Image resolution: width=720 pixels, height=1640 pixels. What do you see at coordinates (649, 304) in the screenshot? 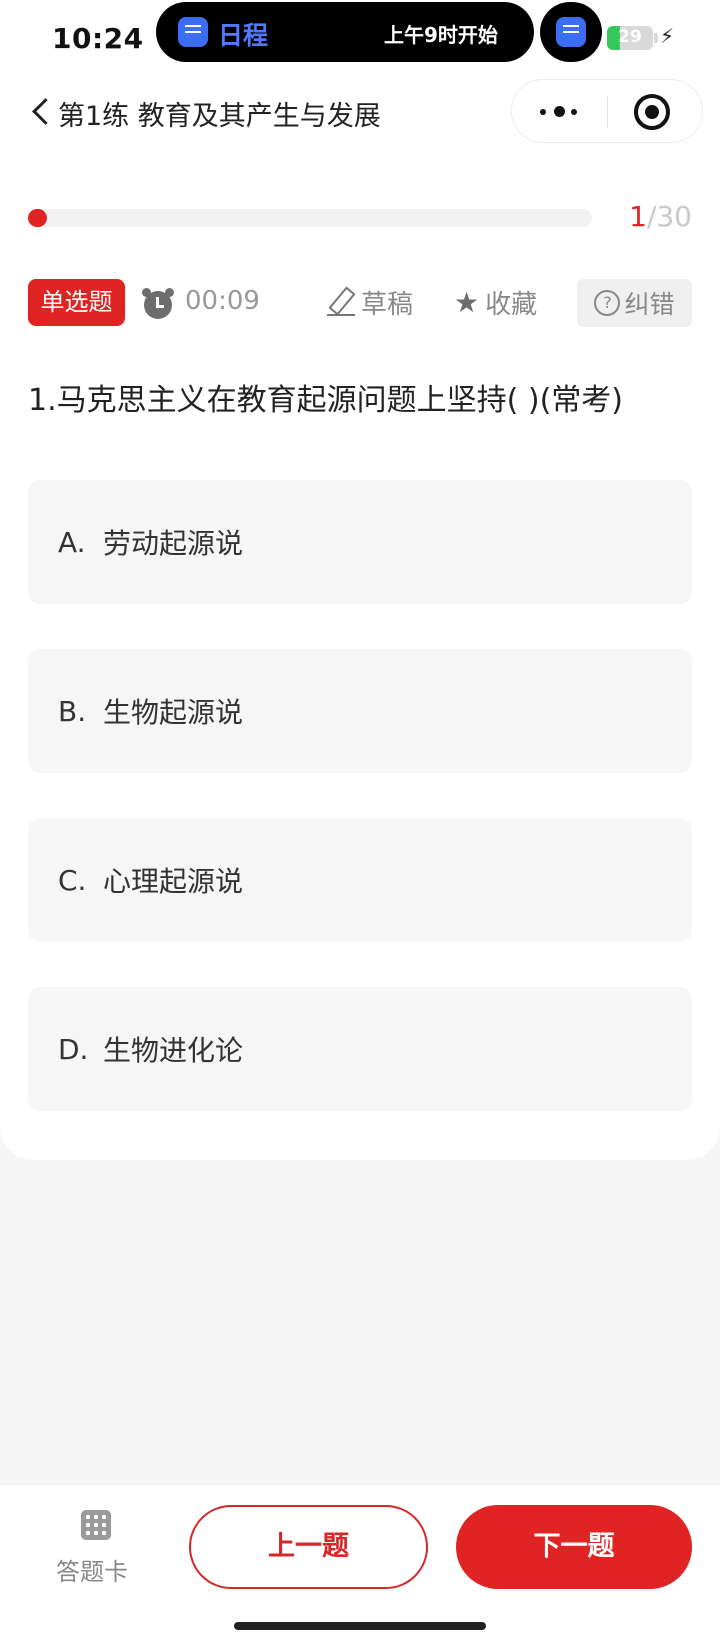
I see `report-label: 纠错` at bounding box center [649, 304].